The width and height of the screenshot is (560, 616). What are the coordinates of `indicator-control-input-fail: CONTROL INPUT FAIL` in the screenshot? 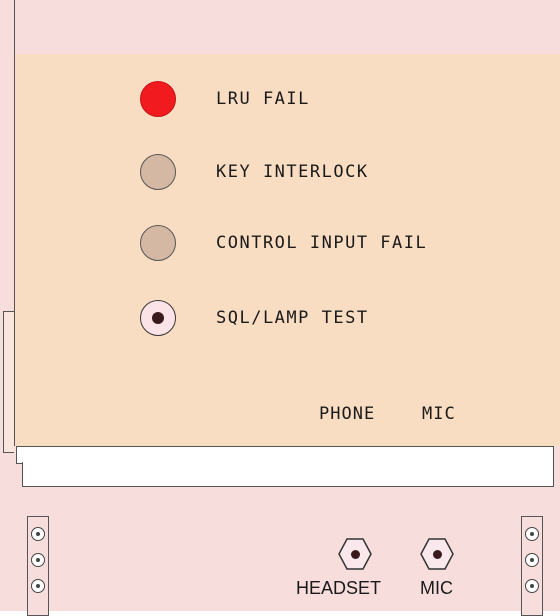 It's located at (283, 243).